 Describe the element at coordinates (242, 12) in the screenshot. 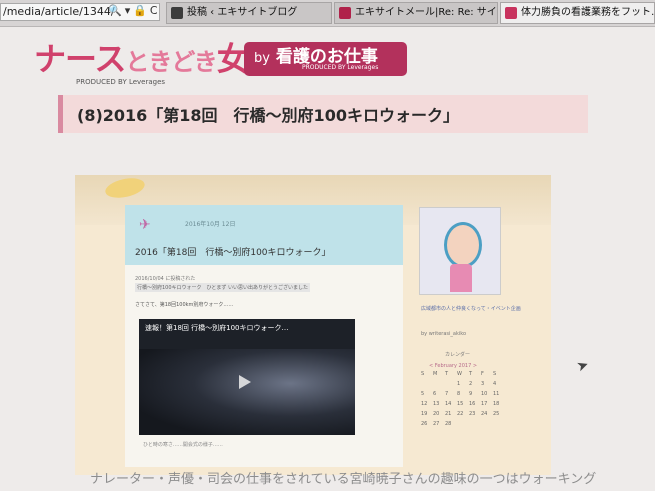

I see `tab-label: 投稿 ‹ エキサイトブログ` at that location.